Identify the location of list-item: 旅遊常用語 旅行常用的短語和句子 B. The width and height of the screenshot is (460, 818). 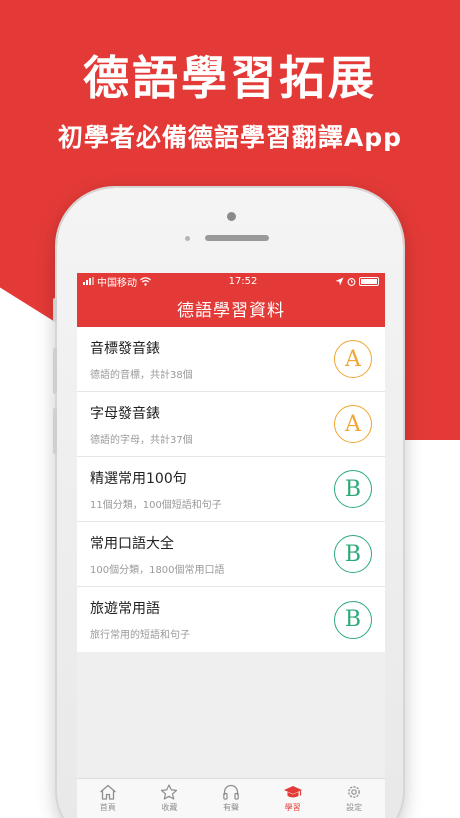
(231, 619).